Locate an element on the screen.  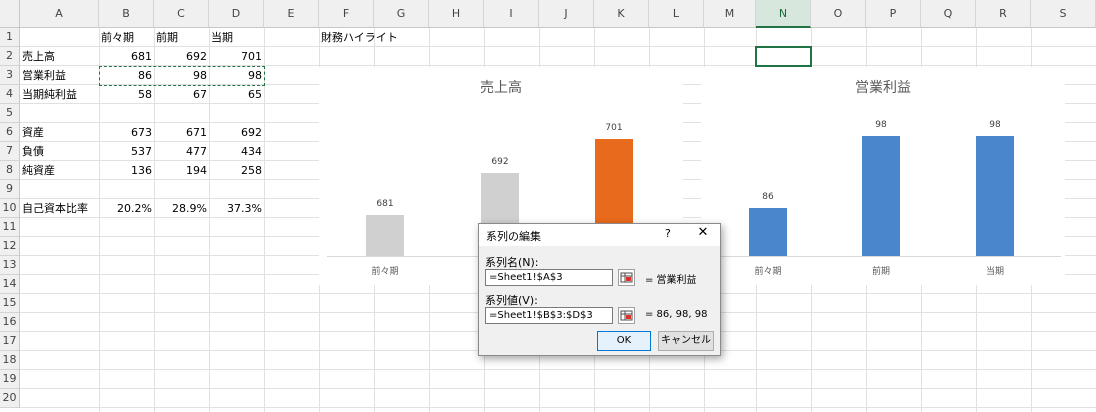
row-header-13: 13 is located at coordinates (10, 265).